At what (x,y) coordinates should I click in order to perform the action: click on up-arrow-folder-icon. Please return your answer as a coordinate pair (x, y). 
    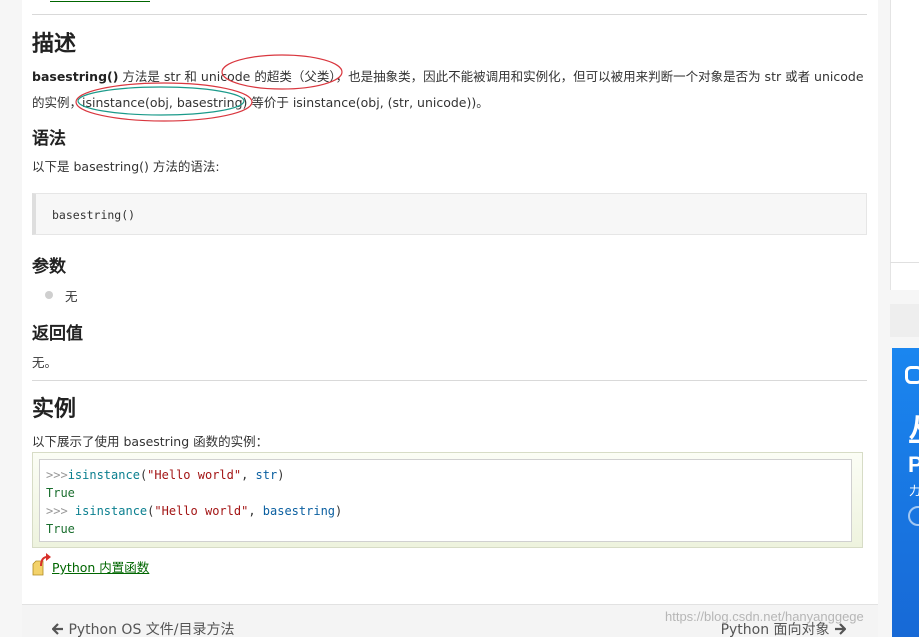
    Looking at the image, I should click on (42, 564).